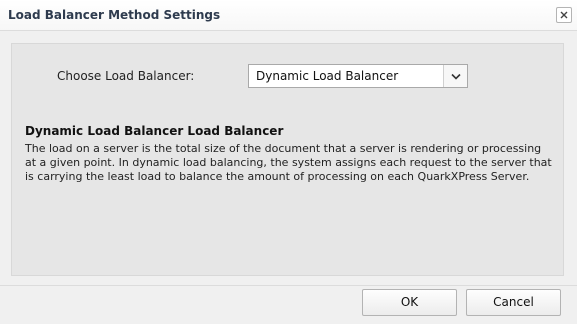  I want to click on chevron-down-icon, so click(456, 76).